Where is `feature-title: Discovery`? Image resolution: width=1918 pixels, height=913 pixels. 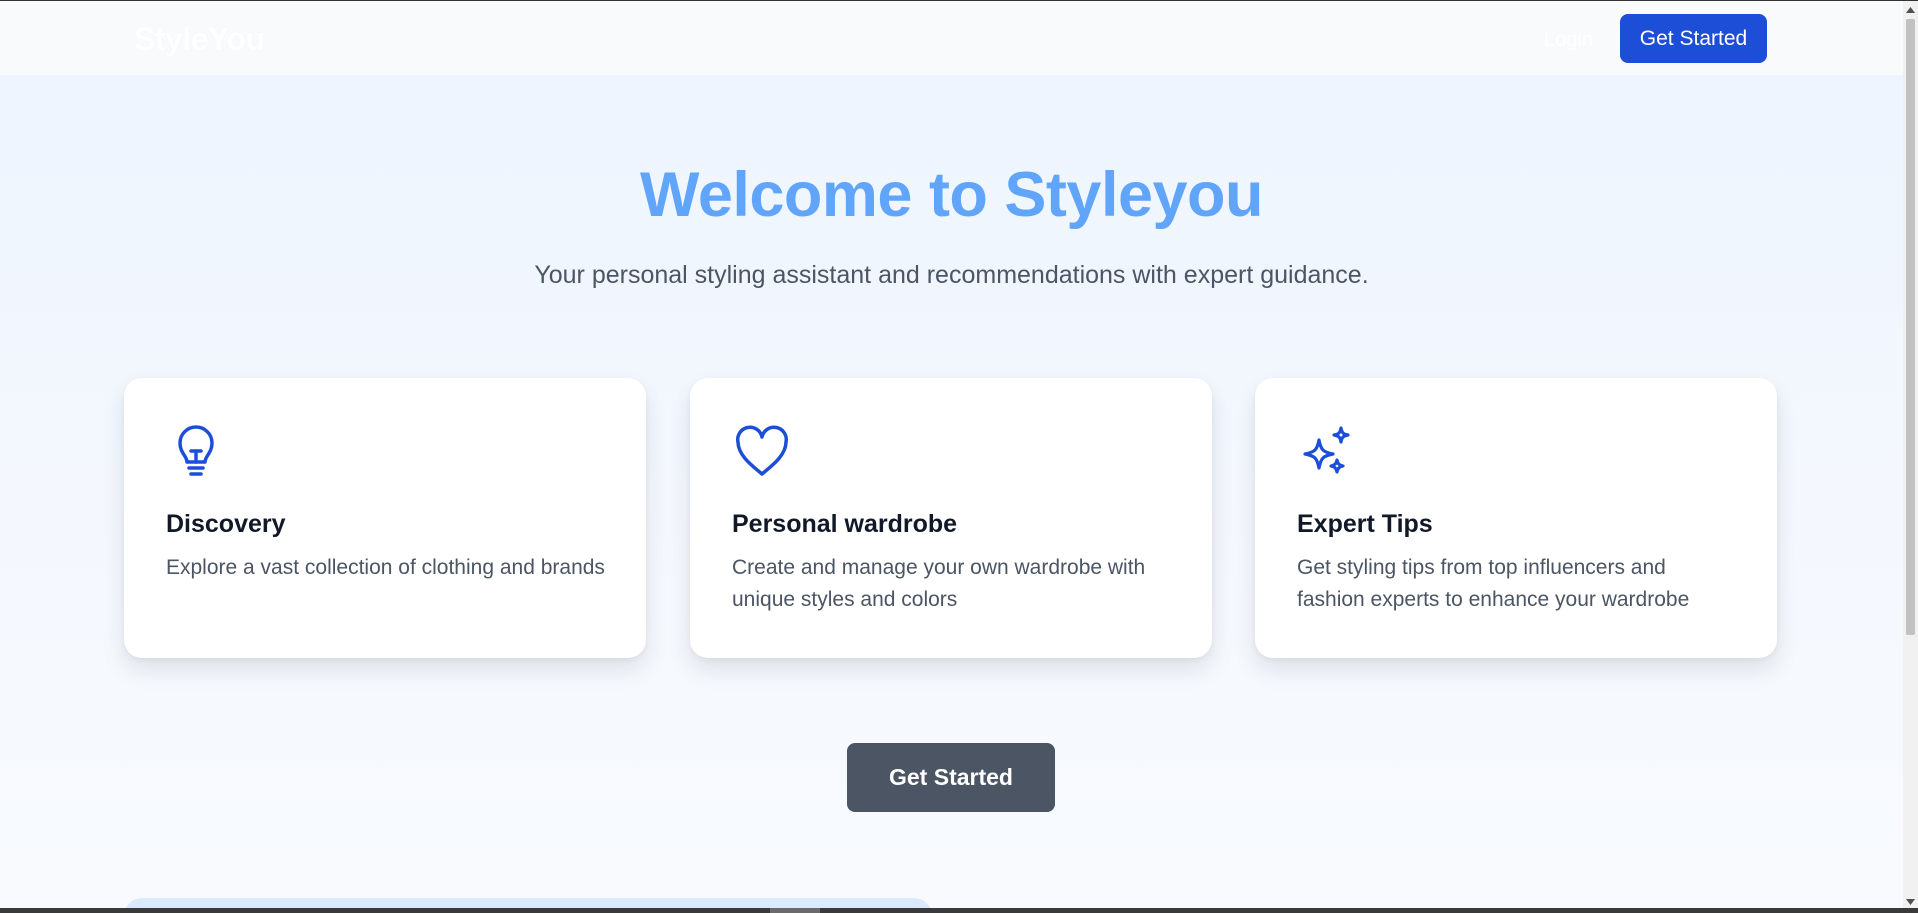 feature-title: Discovery is located at coordinates (226, 524).